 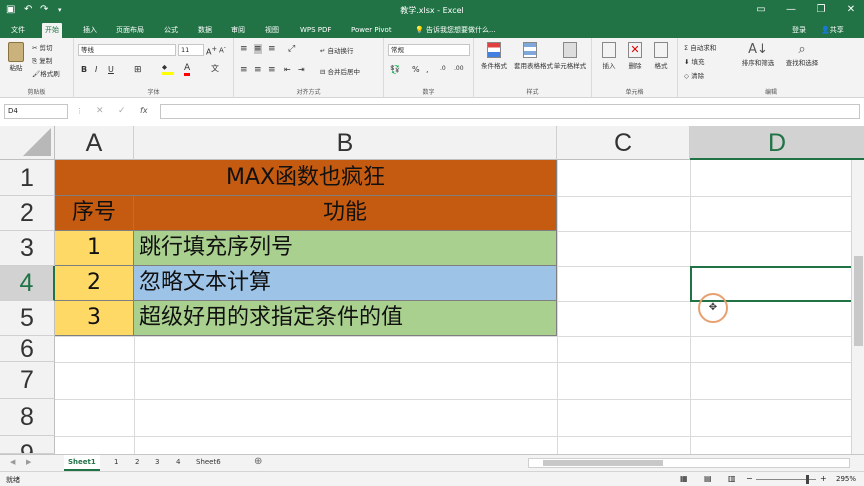 I want to click on row-header-6: 6, so click(x=27, y=349).